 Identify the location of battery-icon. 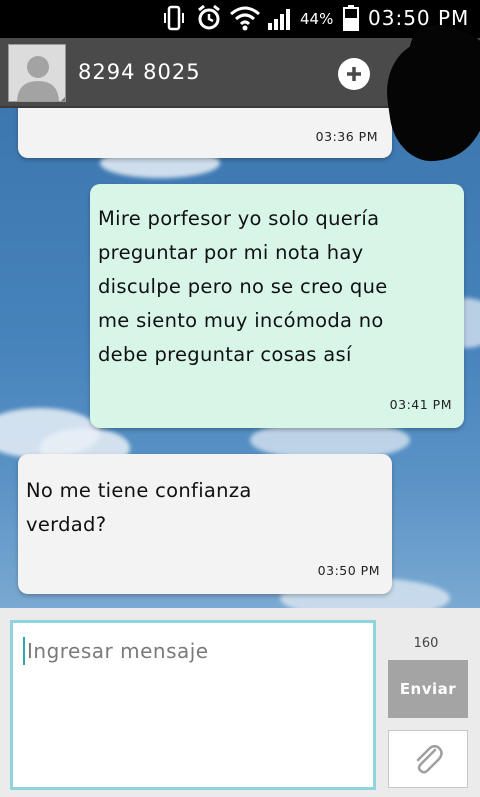
(351, 18).